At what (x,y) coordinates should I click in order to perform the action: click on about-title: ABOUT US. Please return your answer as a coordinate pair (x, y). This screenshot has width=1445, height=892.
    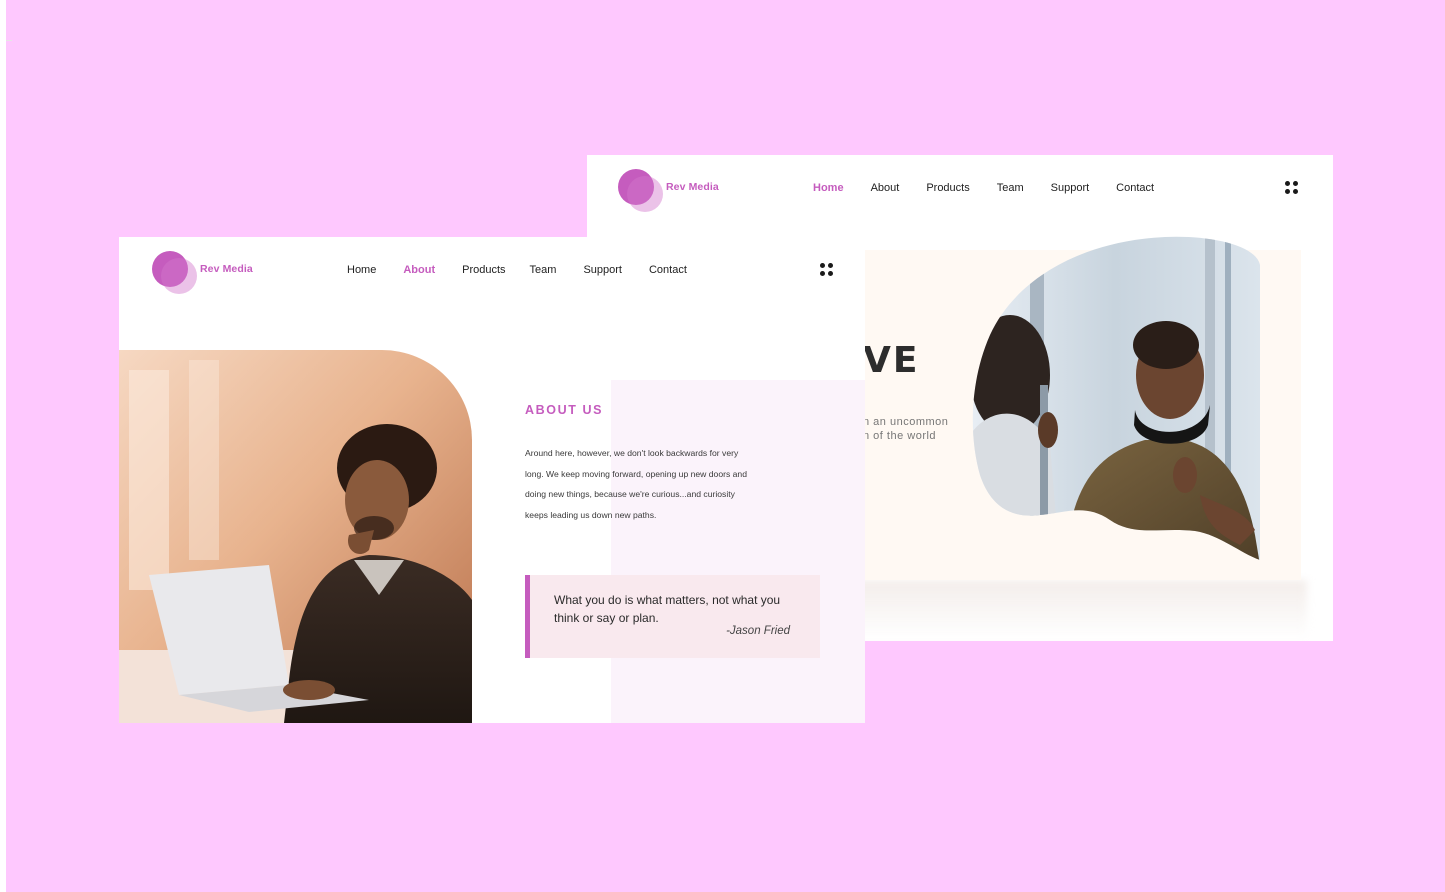
    Looking at the image, I should click on (564, 410).